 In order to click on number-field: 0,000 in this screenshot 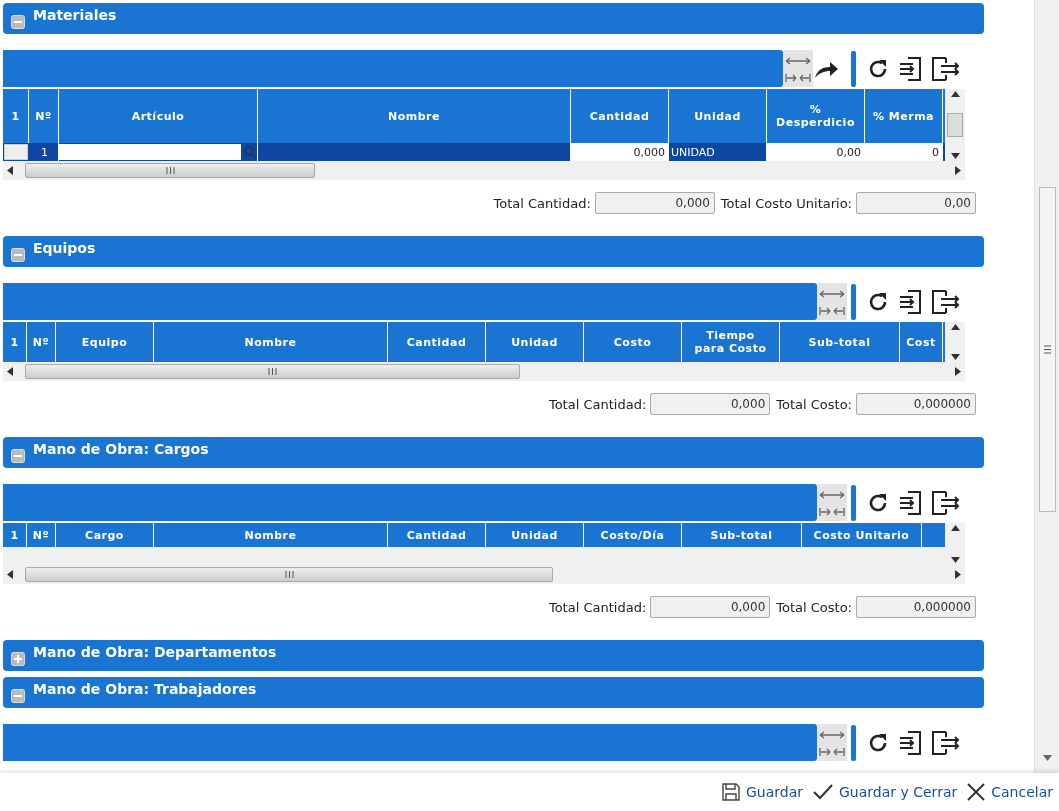, I will do `click(620, 152)`.